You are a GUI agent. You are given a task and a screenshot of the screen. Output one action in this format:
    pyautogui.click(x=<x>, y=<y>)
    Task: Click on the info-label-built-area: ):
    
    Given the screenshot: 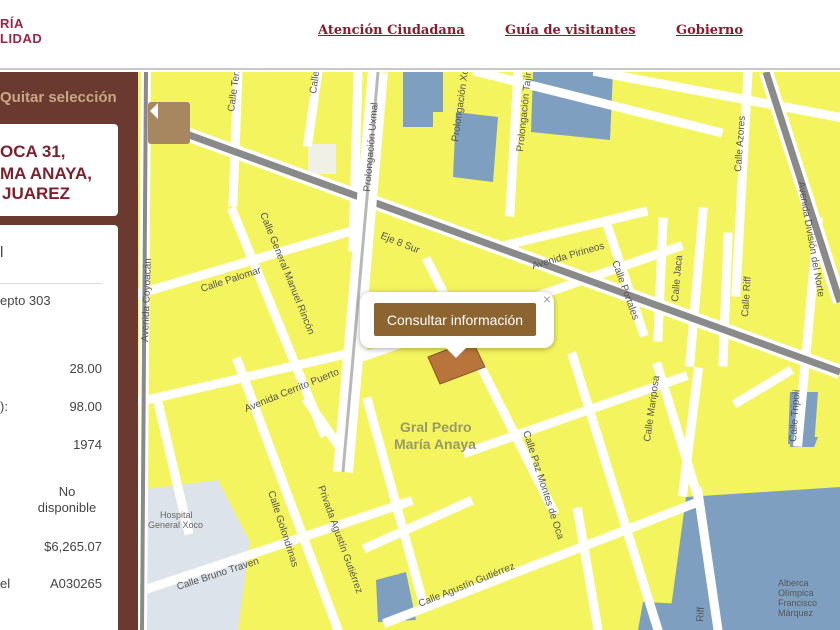 What is the action you would take?
    pyautogui.click(x=4, y=406)
    